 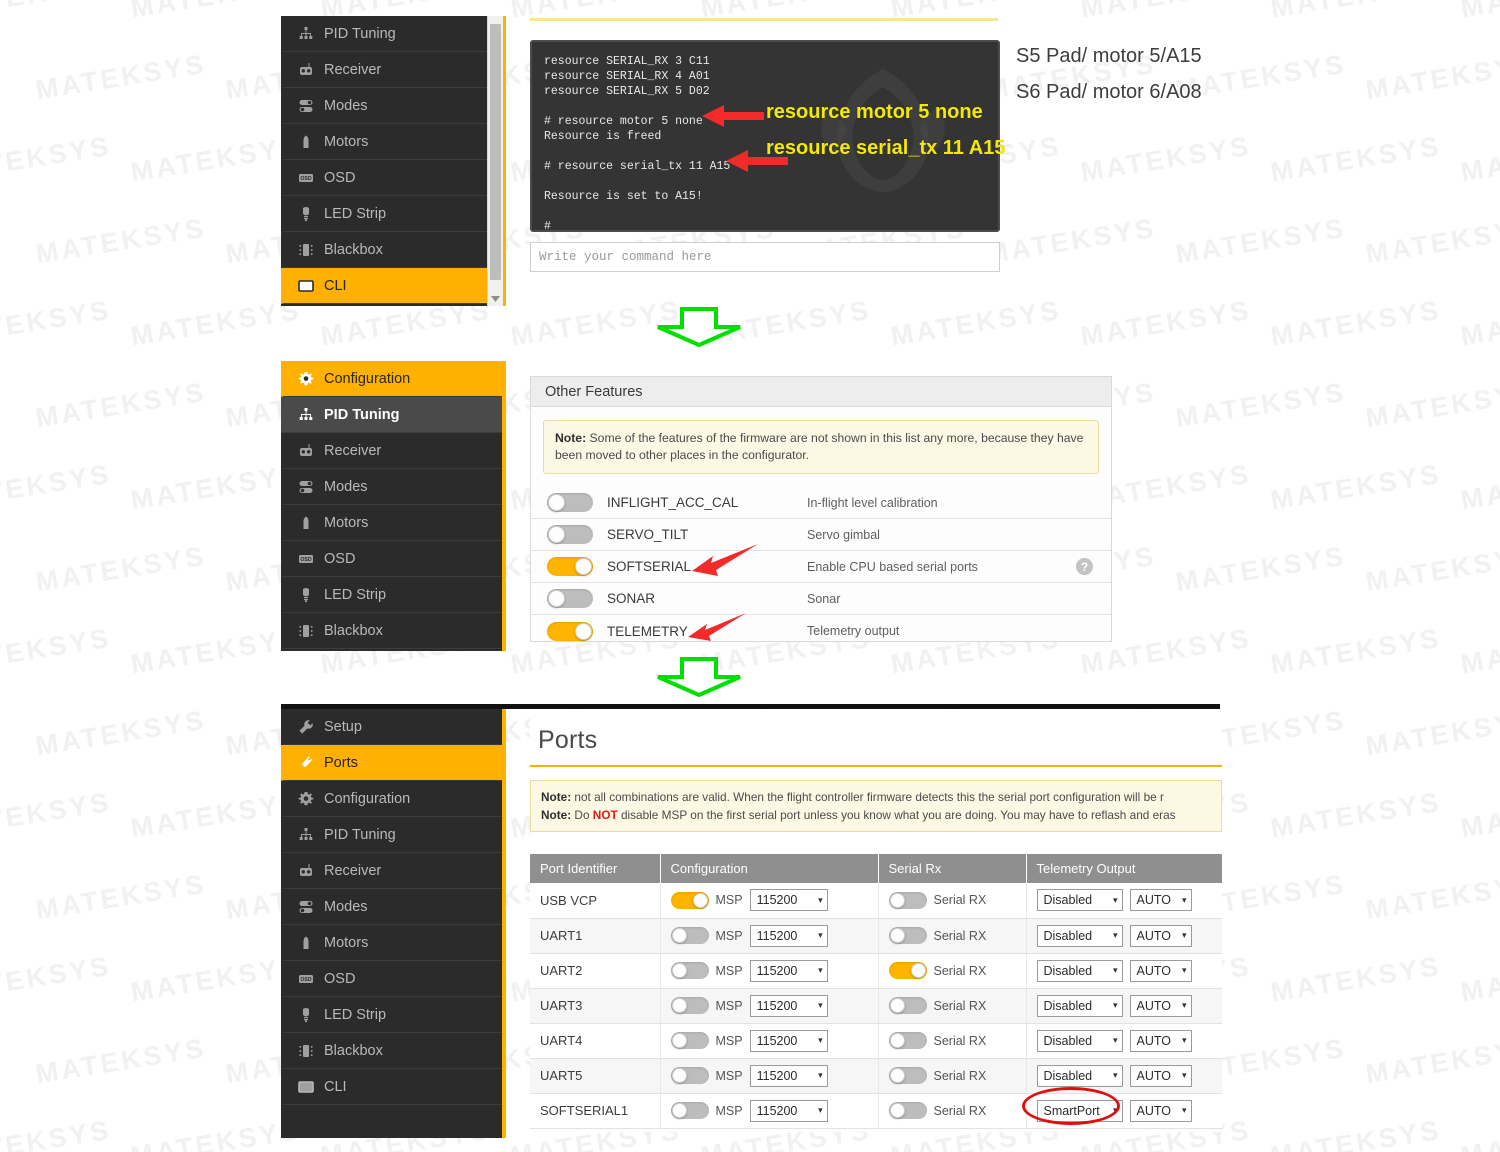 What do you see at coordinates (952, 1006) in the screenshot?
I see `serial-rx-cell: Serial RX` at bounding box center [952, 1006].